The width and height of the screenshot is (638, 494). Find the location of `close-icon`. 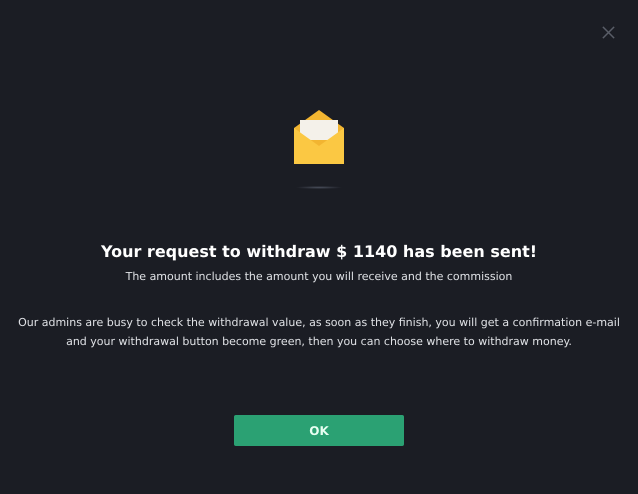

close-icon is located at coordinates (608, 32).